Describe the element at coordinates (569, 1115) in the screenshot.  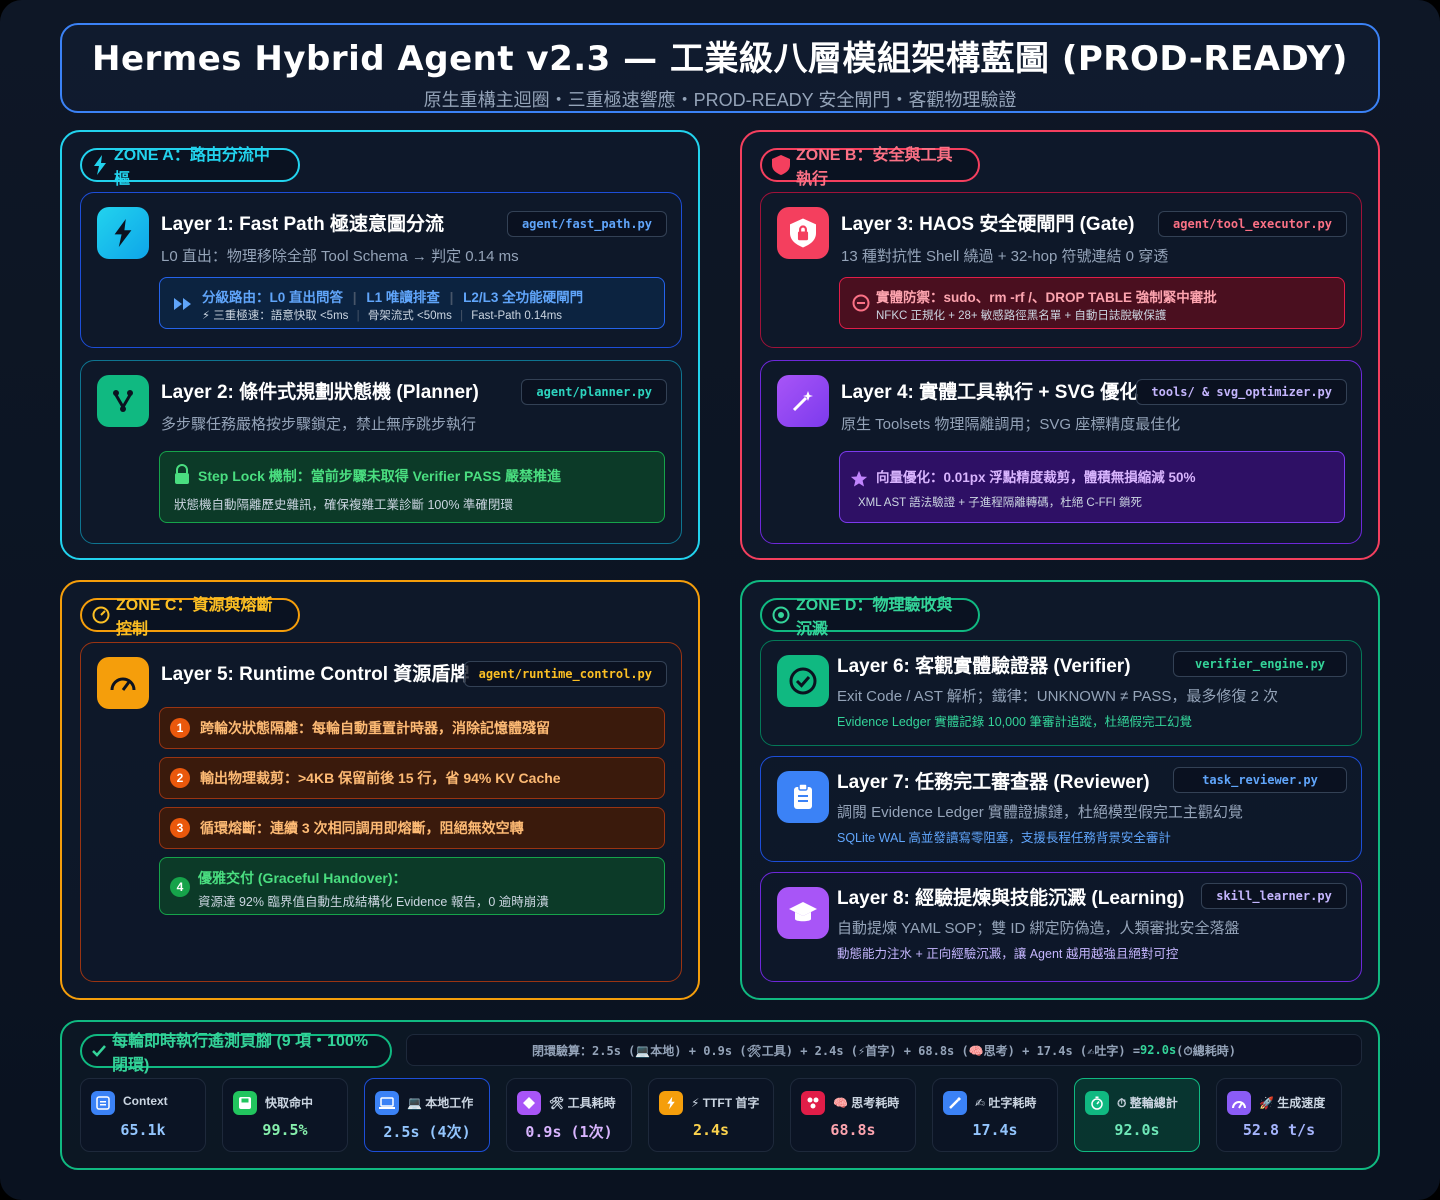
I see `metric-tool-time: 🛠 工具耗時 0.9s (1次)` at that location.